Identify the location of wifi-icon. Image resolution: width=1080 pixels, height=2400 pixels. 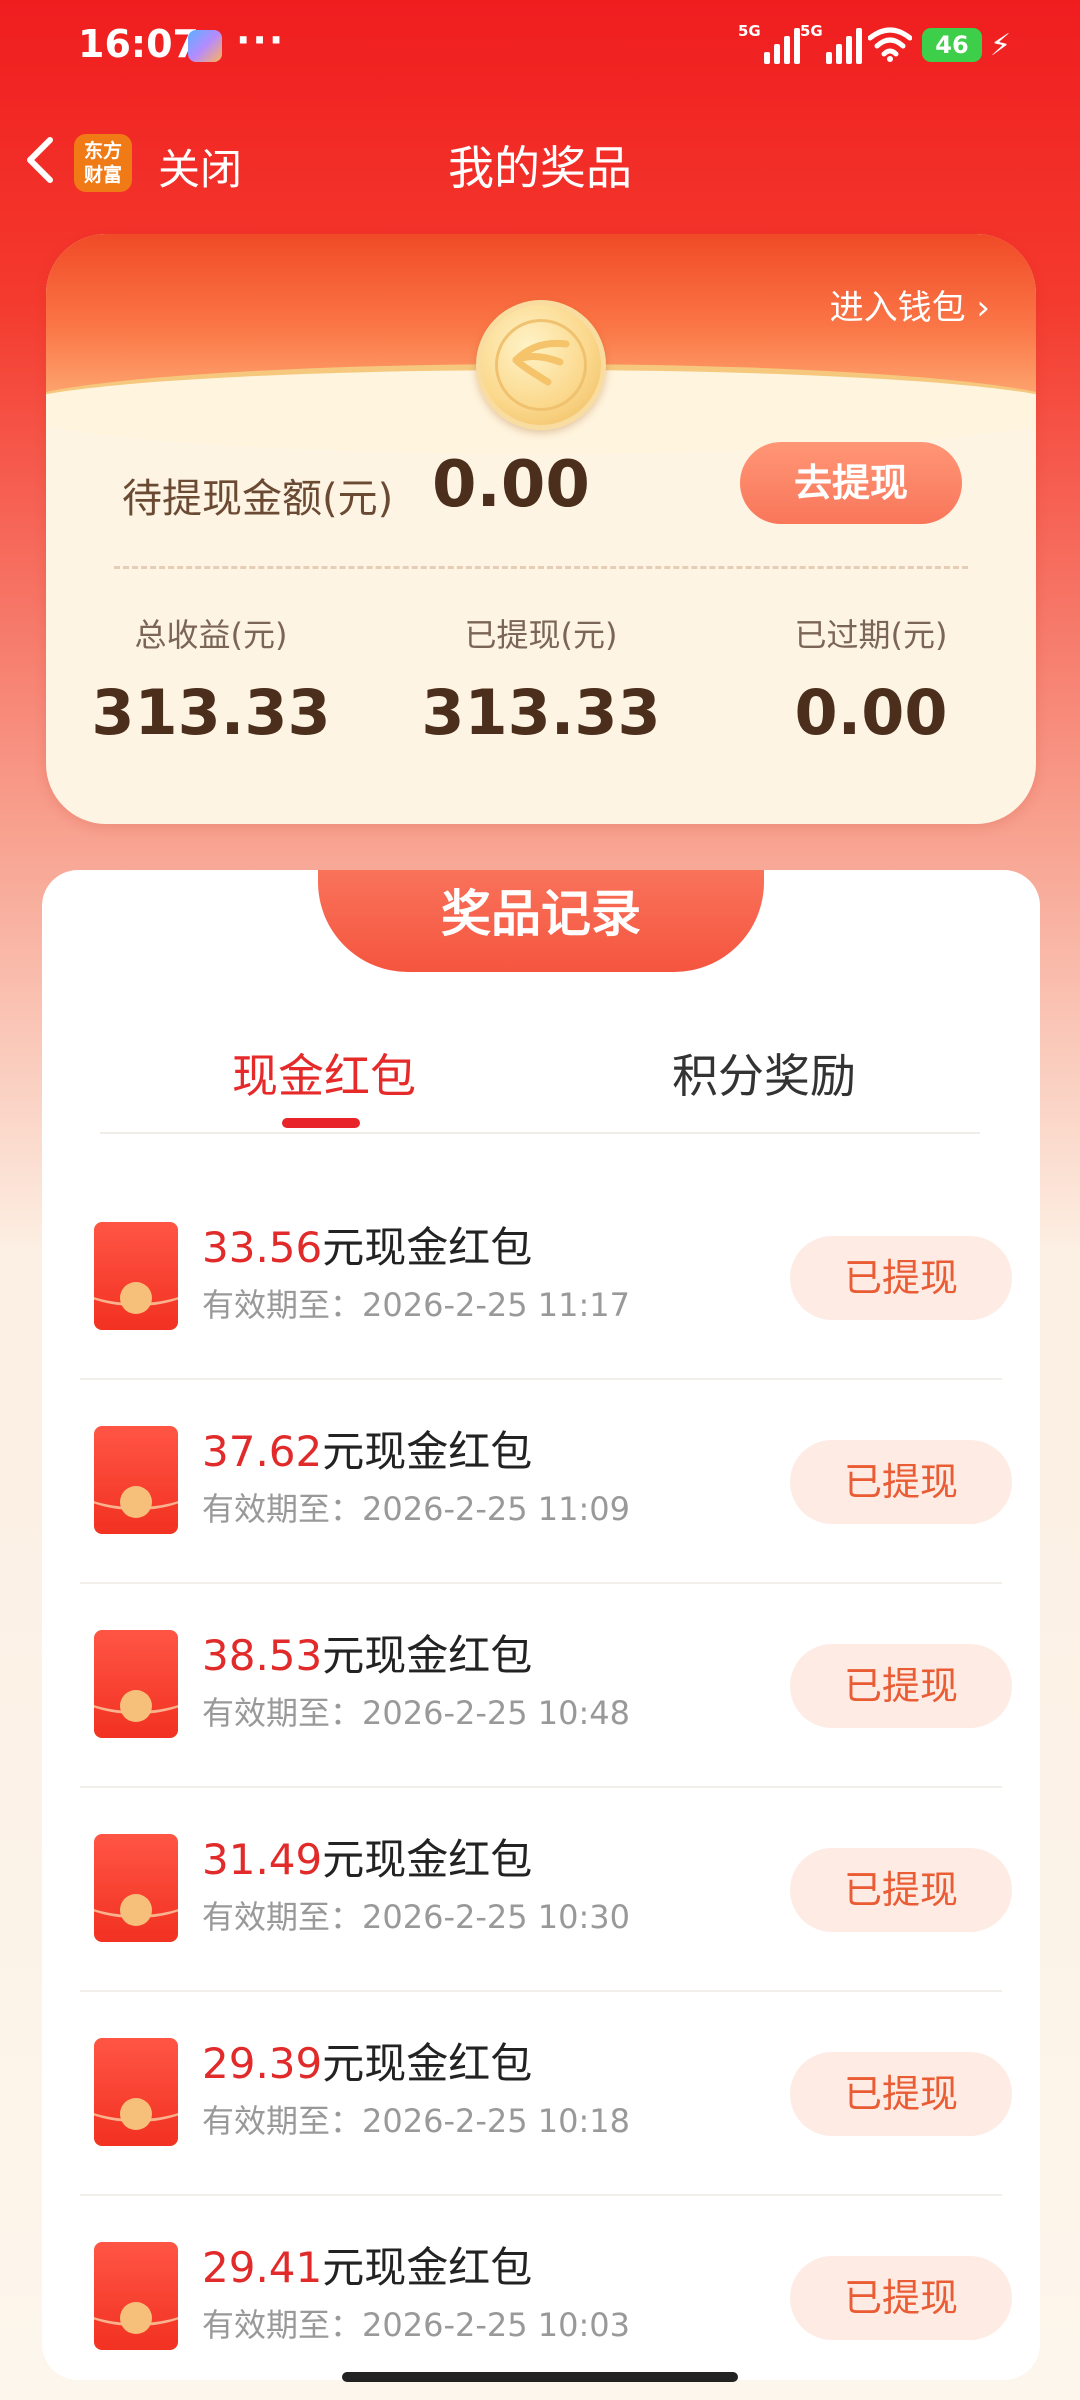
(890, 44).